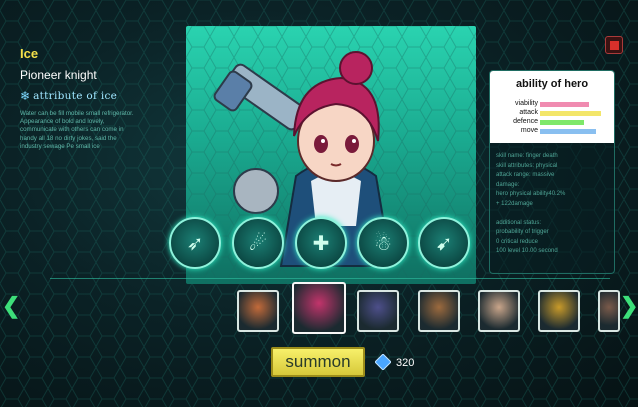 This screenshot has height=407, width=638. Describe the element at coordinates (529, 130) in the screenshot. I see `stat-label: move` at that location.